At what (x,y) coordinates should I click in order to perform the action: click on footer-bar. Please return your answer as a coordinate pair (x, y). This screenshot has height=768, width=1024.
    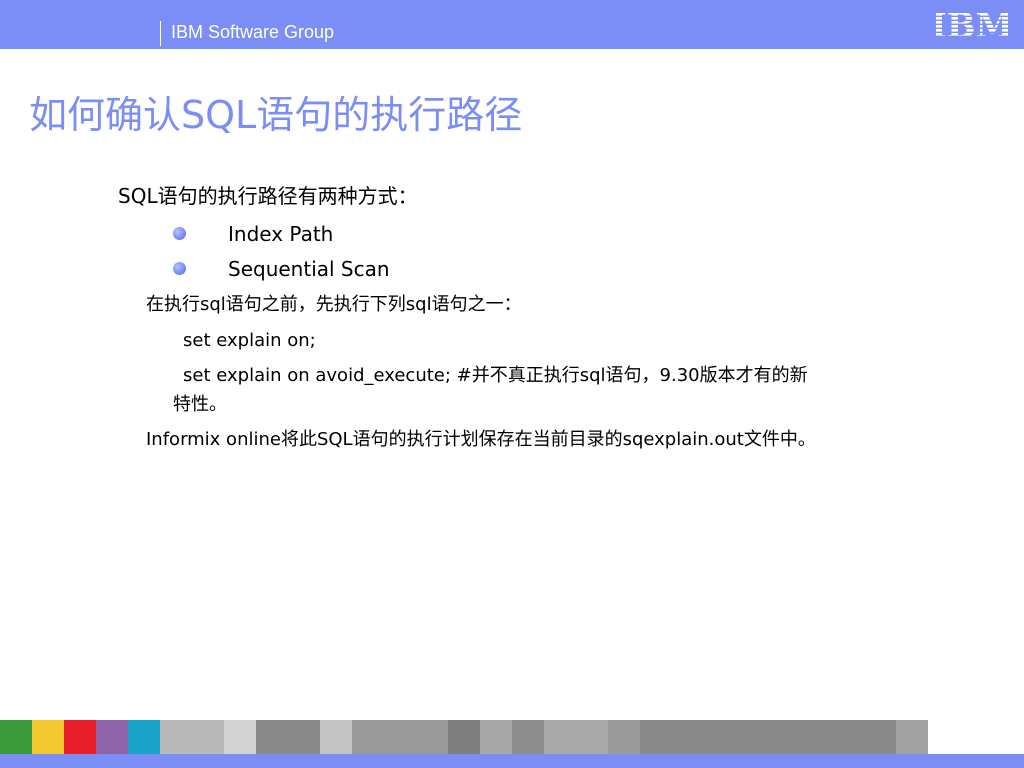
    Looking at the image, I should click on (512, 761).